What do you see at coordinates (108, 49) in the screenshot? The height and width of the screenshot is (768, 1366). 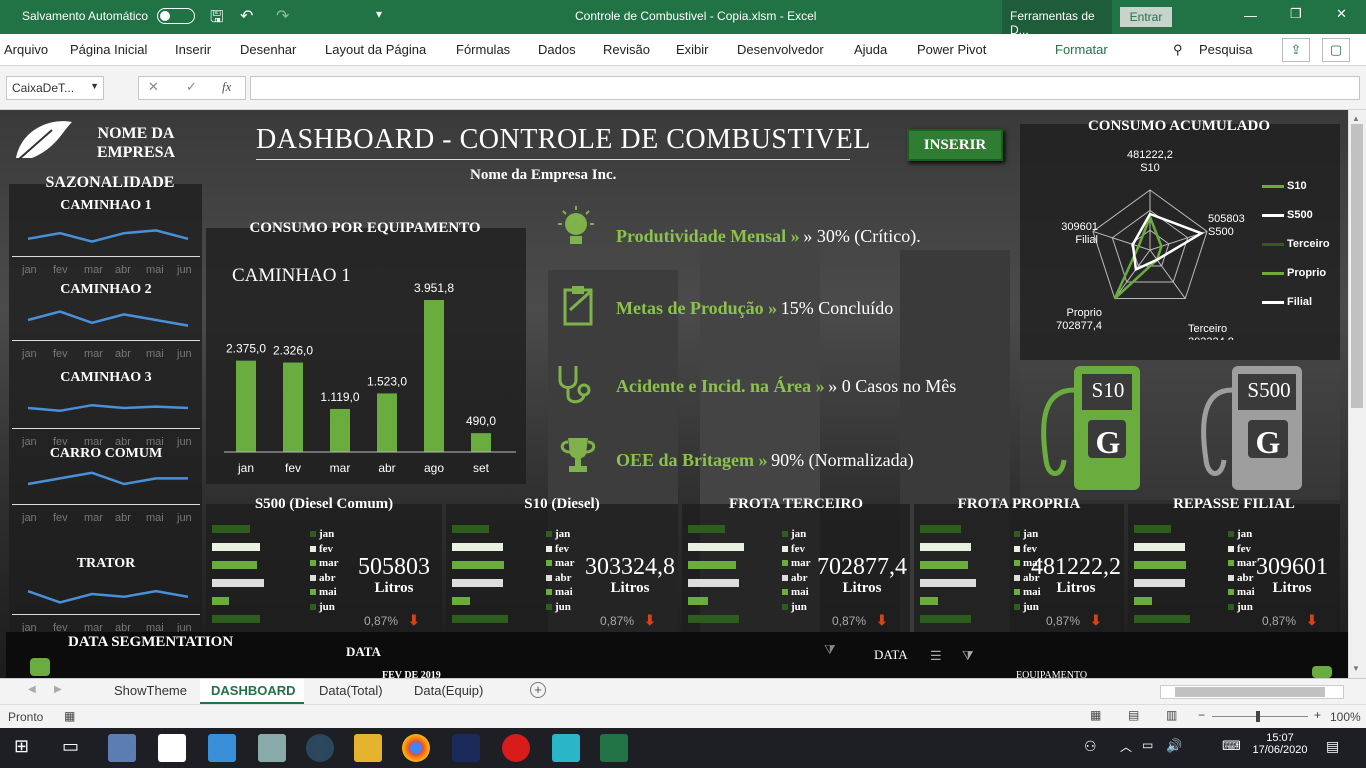 I see `tab-pagina-inicial: Página Inicial` at bounding box center [108, 49].